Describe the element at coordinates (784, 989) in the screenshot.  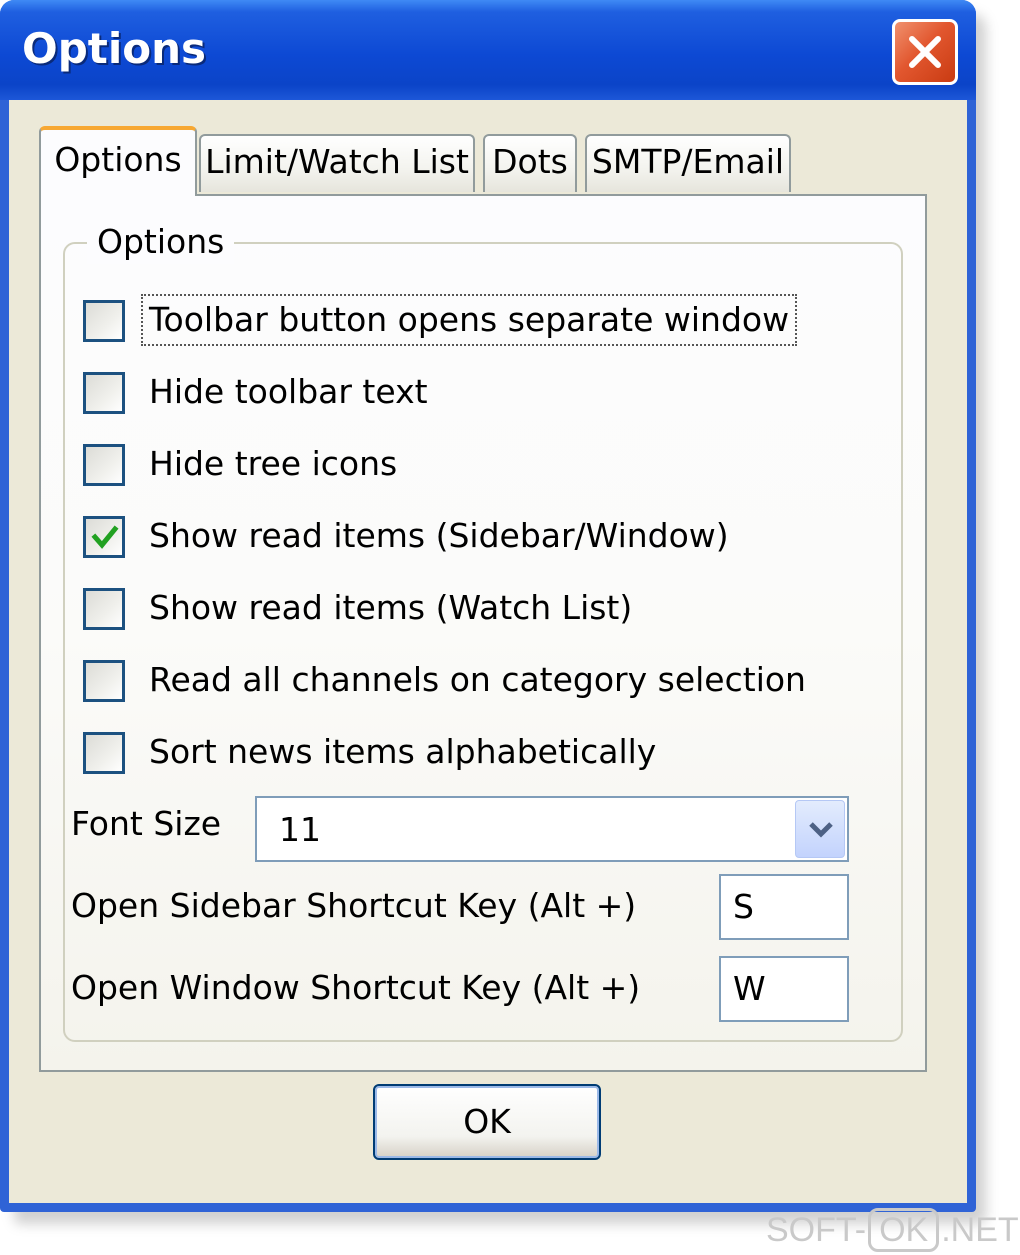
I see `window-shortcut-input: W` at that location.